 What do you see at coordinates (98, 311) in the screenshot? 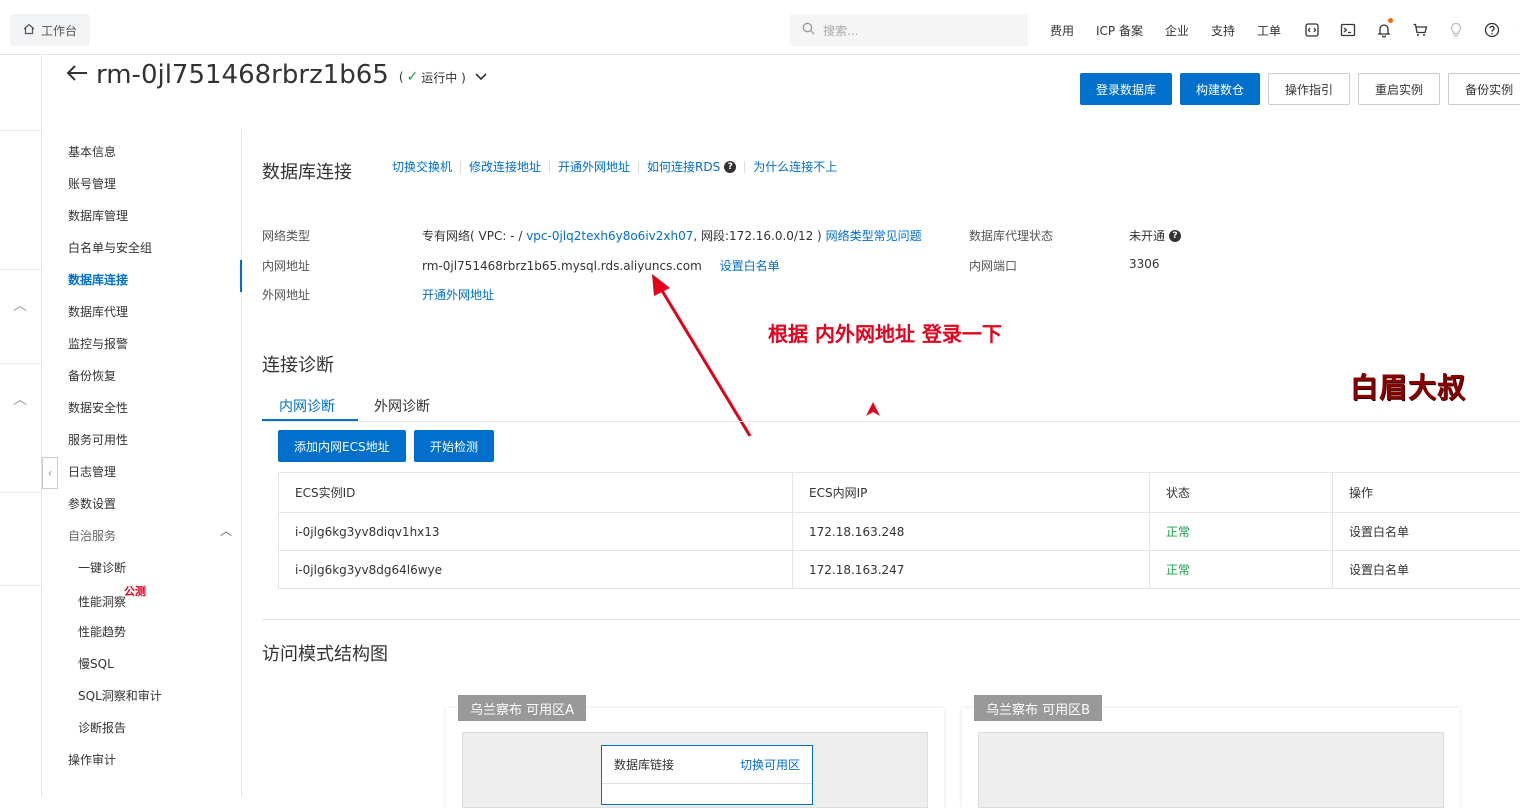
I see `sidebar-item-db-proxy: 数据库代理` at bounding box center [98, 311].